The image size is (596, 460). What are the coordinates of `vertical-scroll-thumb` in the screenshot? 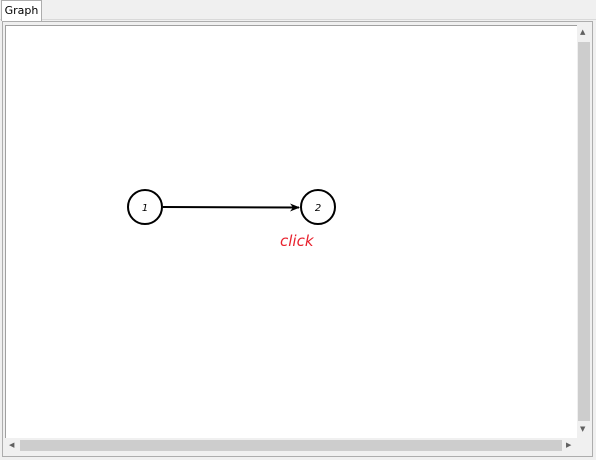 It's located at (584, 231).